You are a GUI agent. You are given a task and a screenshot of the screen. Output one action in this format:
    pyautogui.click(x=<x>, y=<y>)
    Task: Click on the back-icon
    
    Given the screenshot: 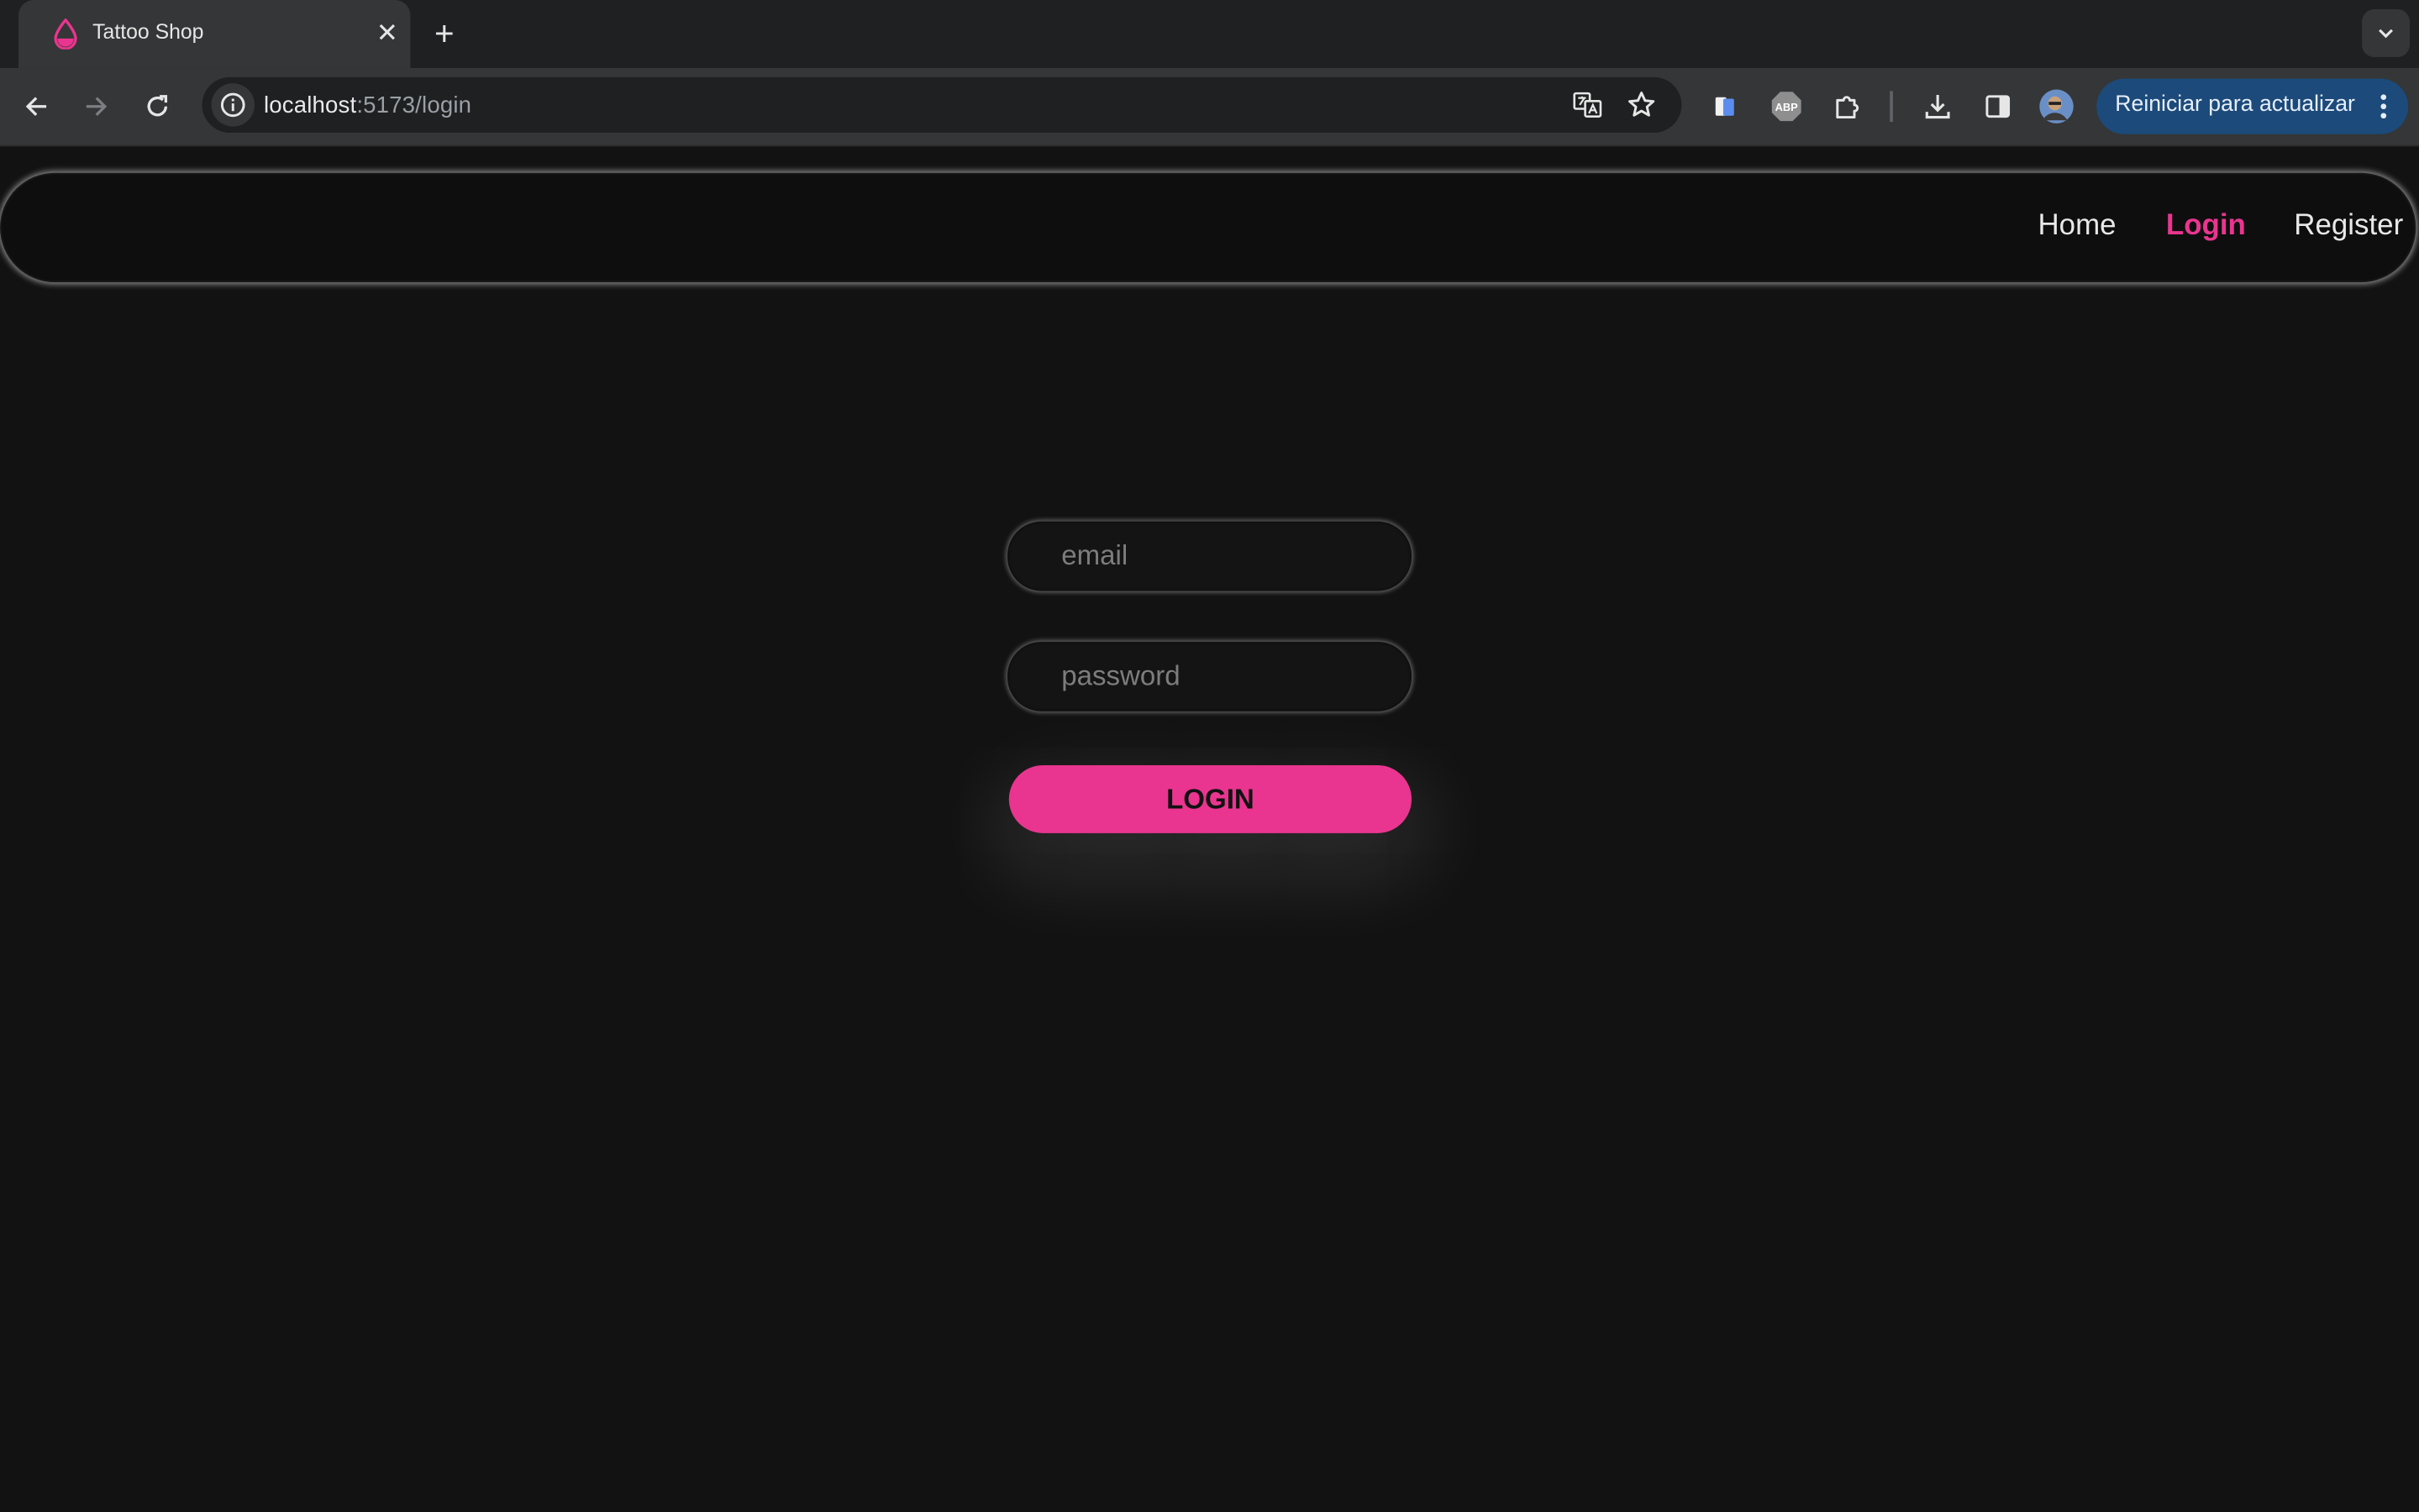 What is the action you would take?
    pyautogui.click(x=37, y=107)
    